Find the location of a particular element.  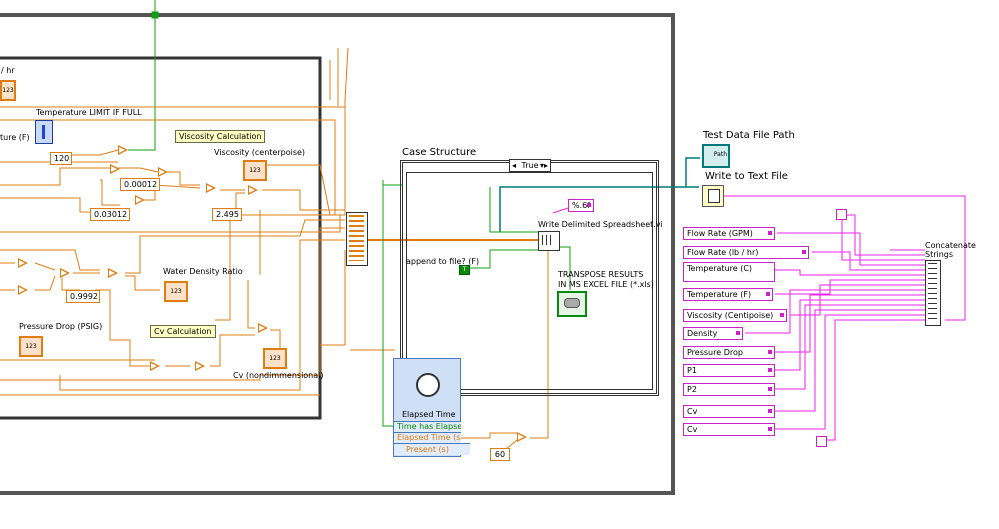

string-const-cv-1: Cv is located at coordinates (729, 411).